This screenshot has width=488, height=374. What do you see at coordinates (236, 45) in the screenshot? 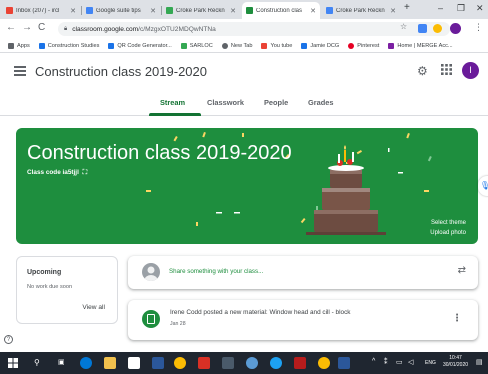
I see `bookmark-new-tab: New Tab` at bounding box center [236, 45].